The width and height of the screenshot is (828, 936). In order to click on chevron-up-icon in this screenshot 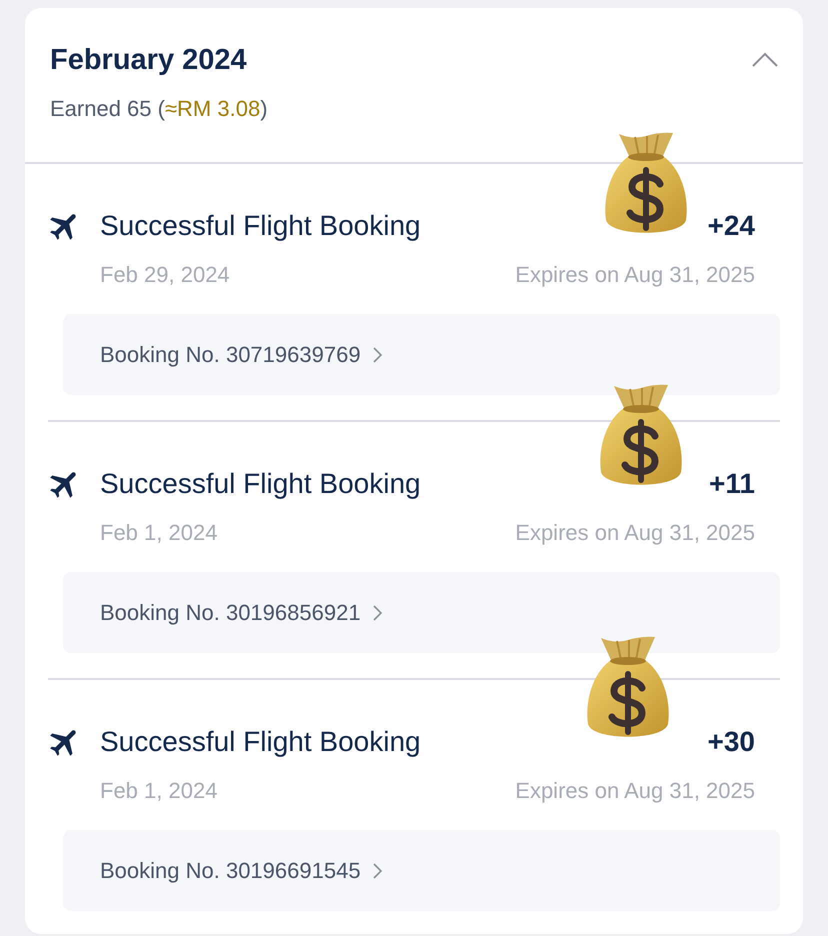, I will do `click(765, 59)`.